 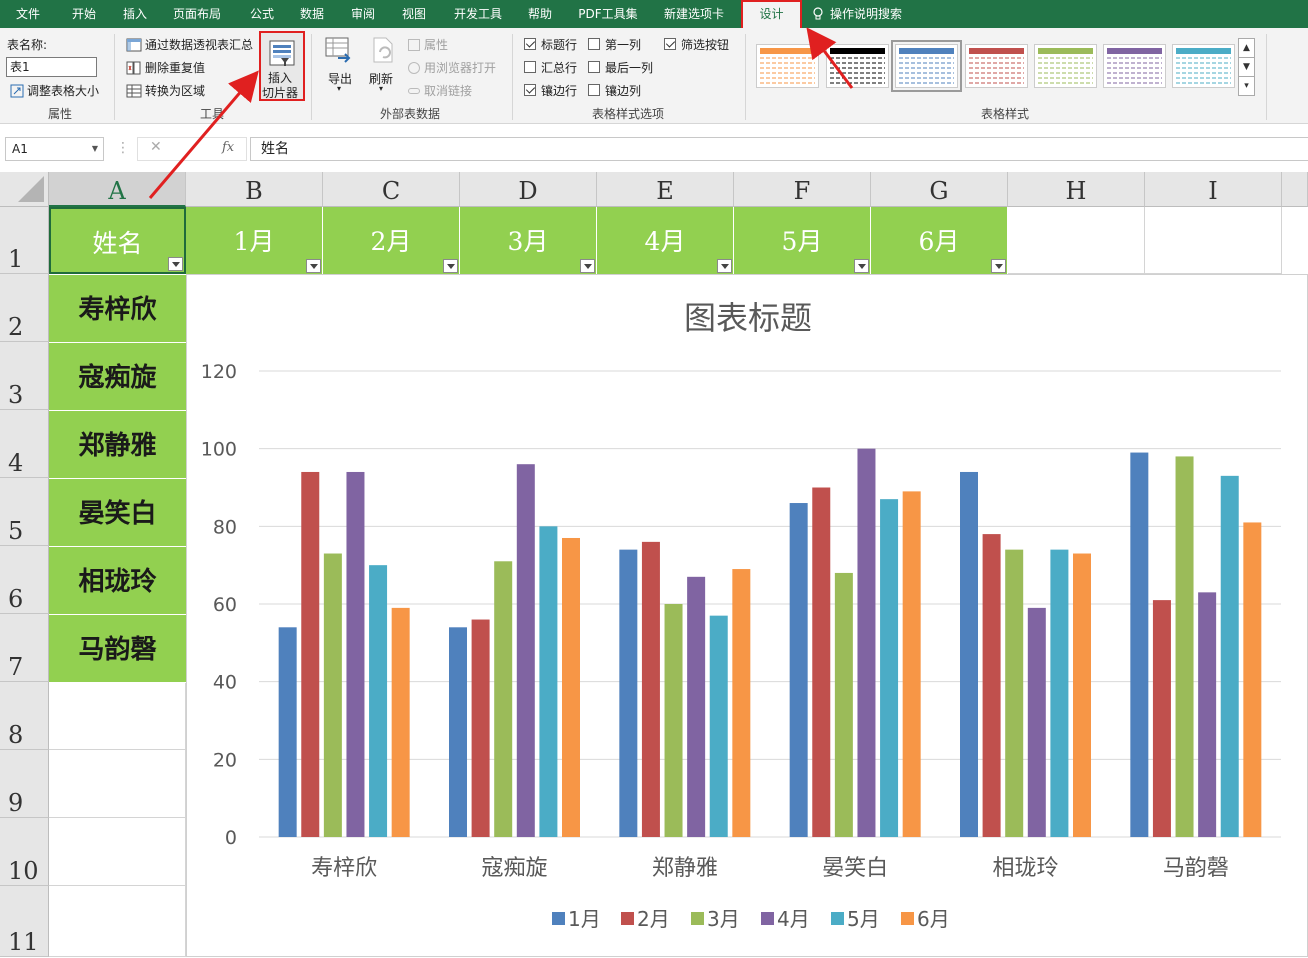 What do you see at coordinates (440, 90) in the screenshot?
I see `unlink-button: 取消链接` at bounding box center [440, 90].